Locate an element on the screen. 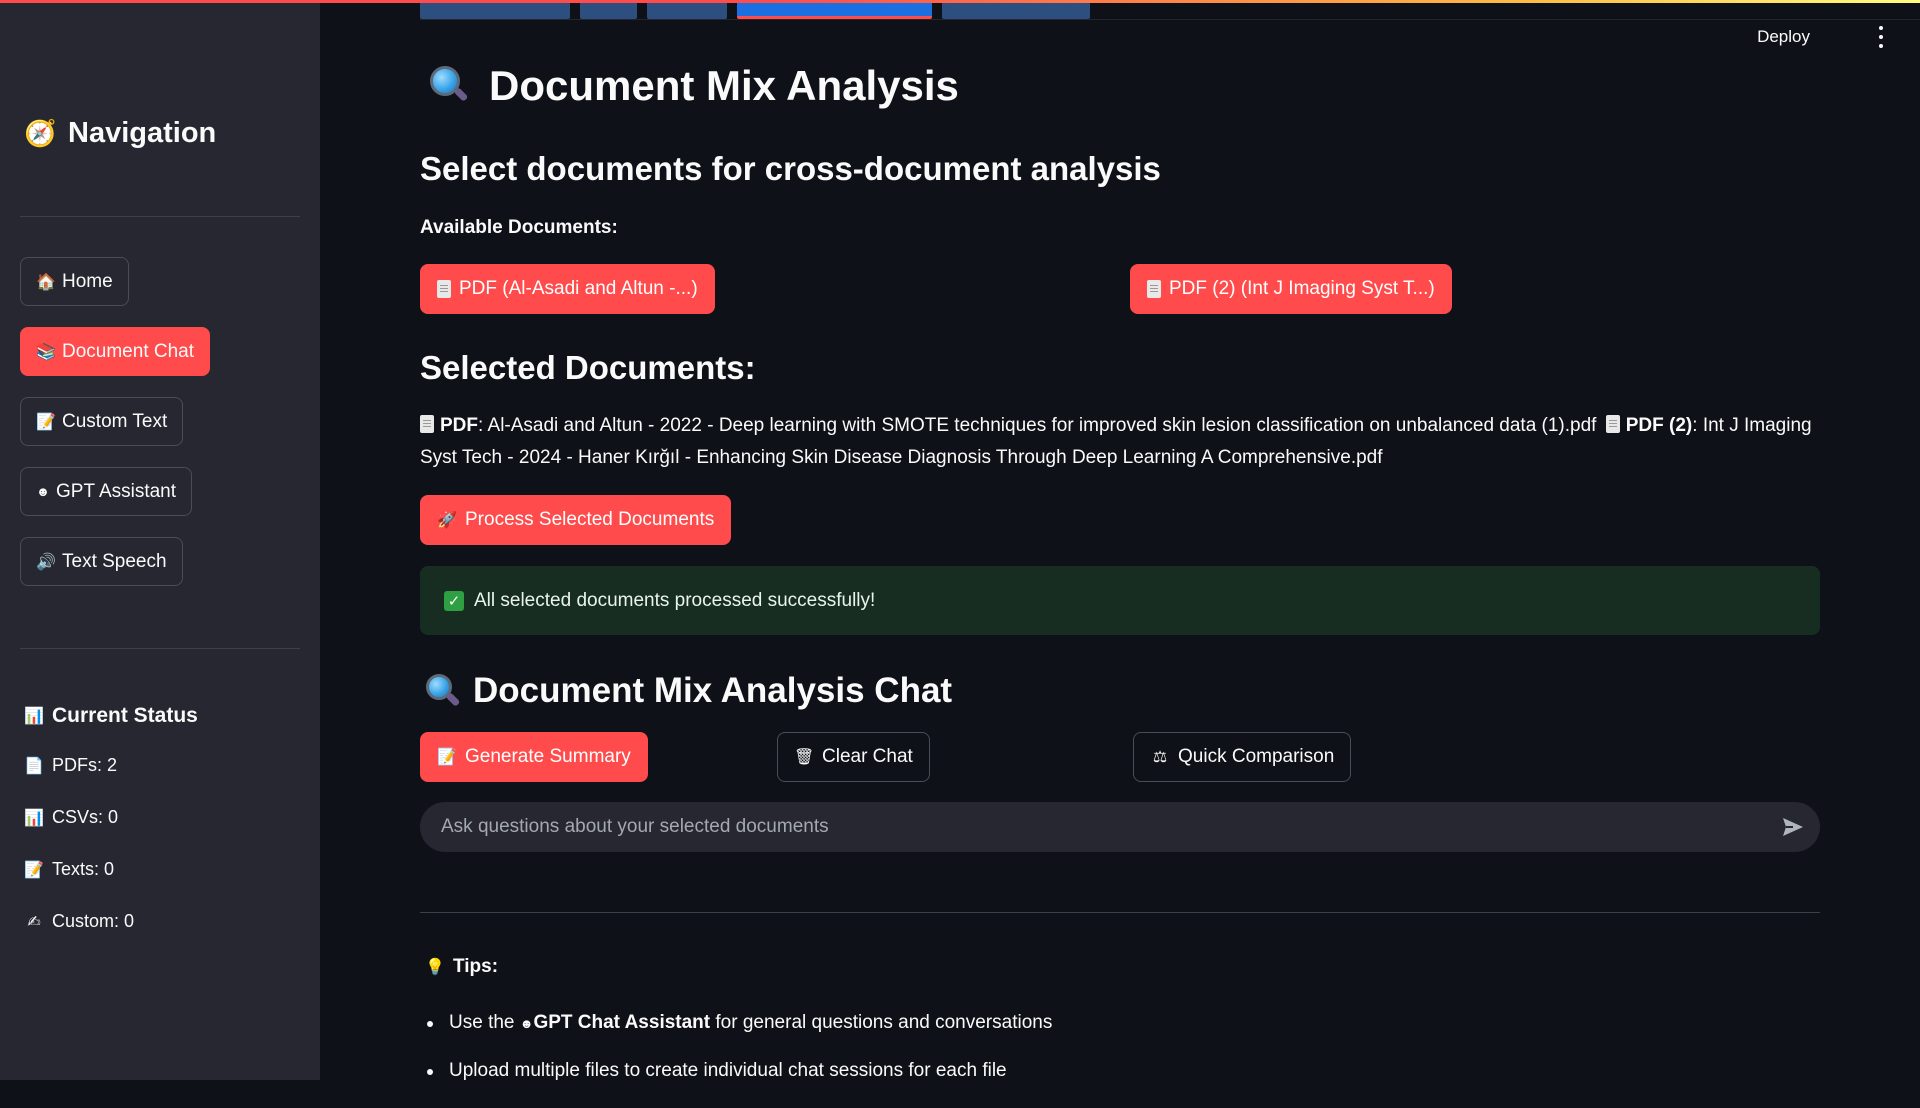 Image resolution: width=1920 pixels, height=1108 pixels. status-item-csvs: 📊 CSVs: 0 is located at coordinates (71, 817).